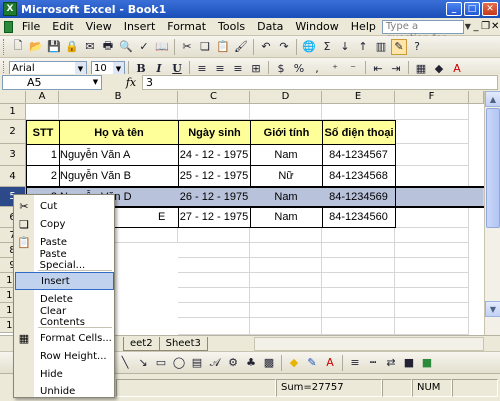 The width and height of the screenshot is (500, 401). What do you see at coordinates (214, 217) in the screenshot?
I see `table-cell: 27 - 12 - 1975` at bounding box center [214, 217].